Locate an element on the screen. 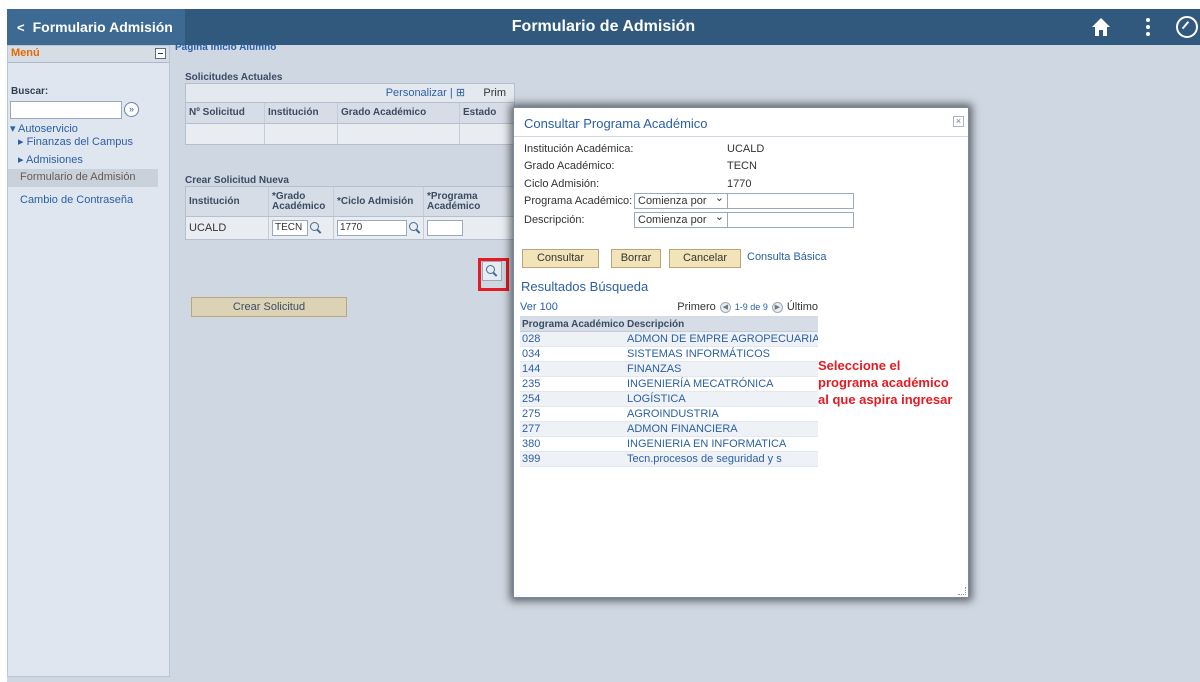 The height and width of the screenshot is (682, 1200). actions-menu-icon is located at coordinates (1148, 27).